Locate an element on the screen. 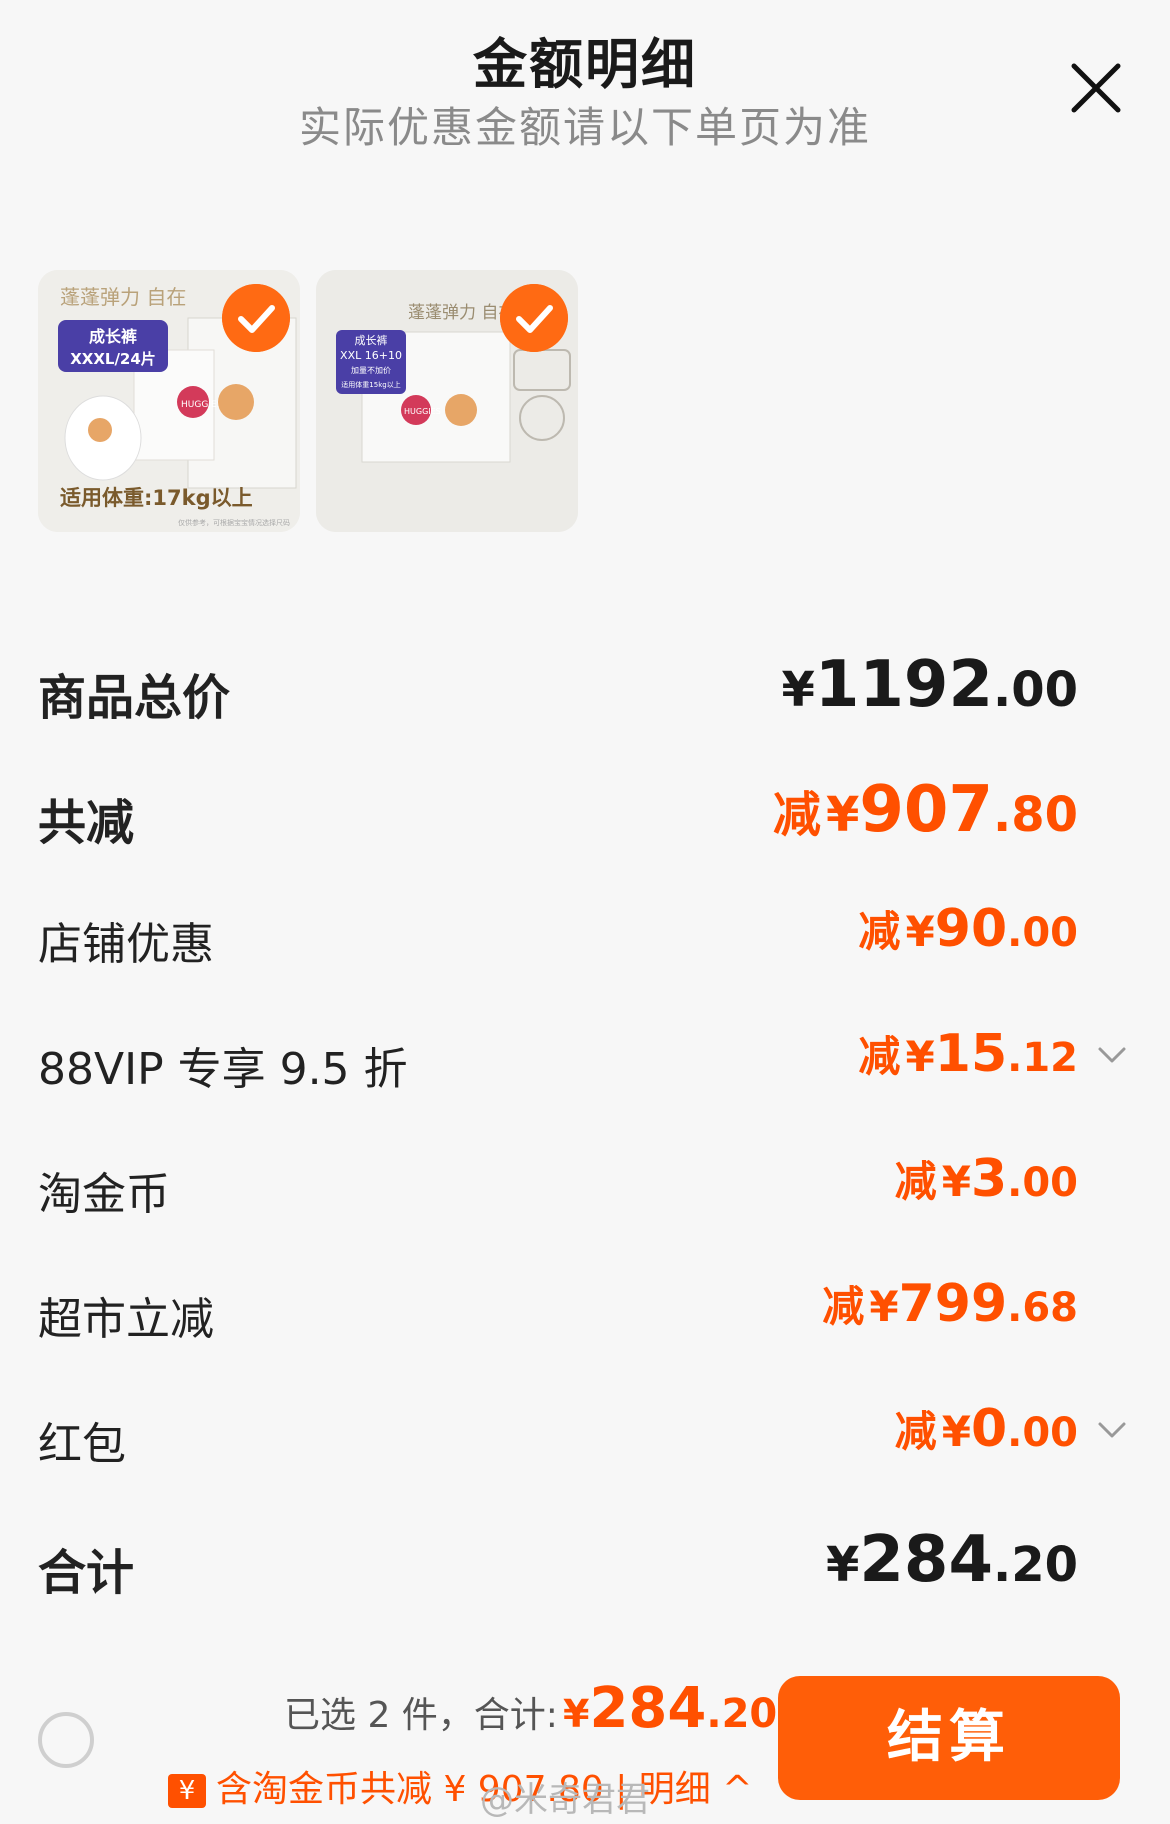 Image resolution: width=1170 pixels, height=1824 pixels. row-subtotal: 商品总价 ¥1192.00 is located at coordinates (584, 683).